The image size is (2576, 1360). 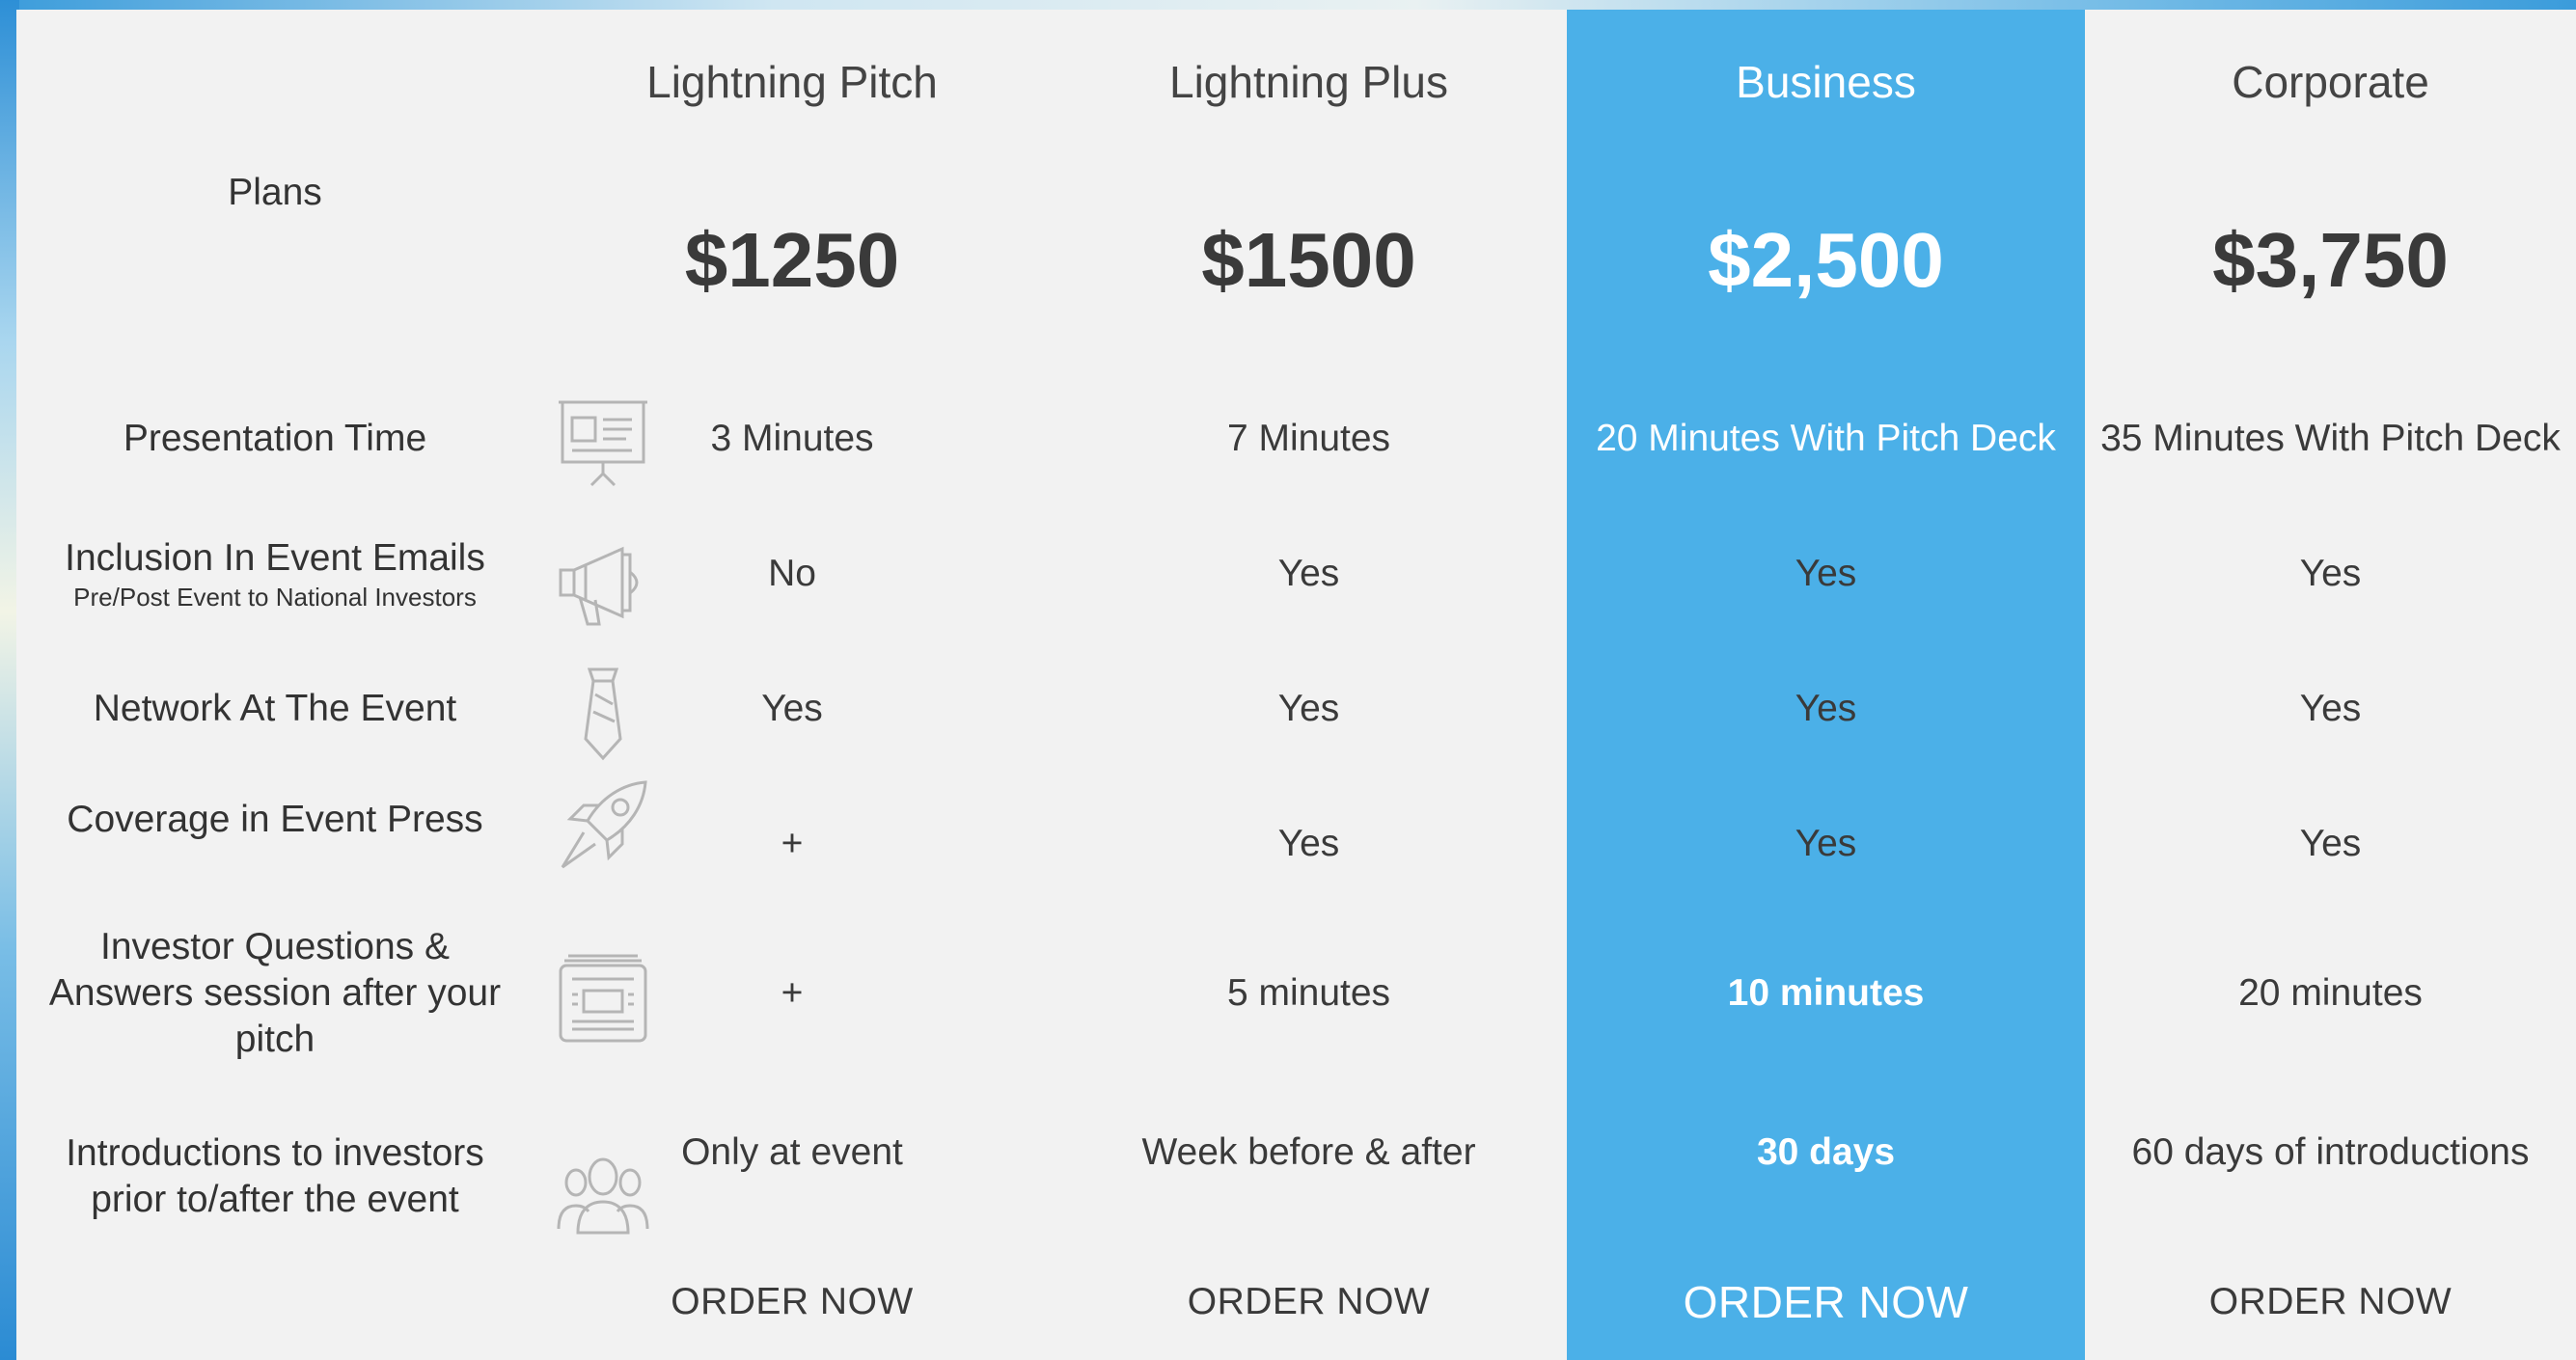 What do you see at coordinates (2330, 439) in the screenshot?
I see `value-presentation-time-corporate: 35 Minutes With Pitch Deck` at bounding box center [2330, 439].